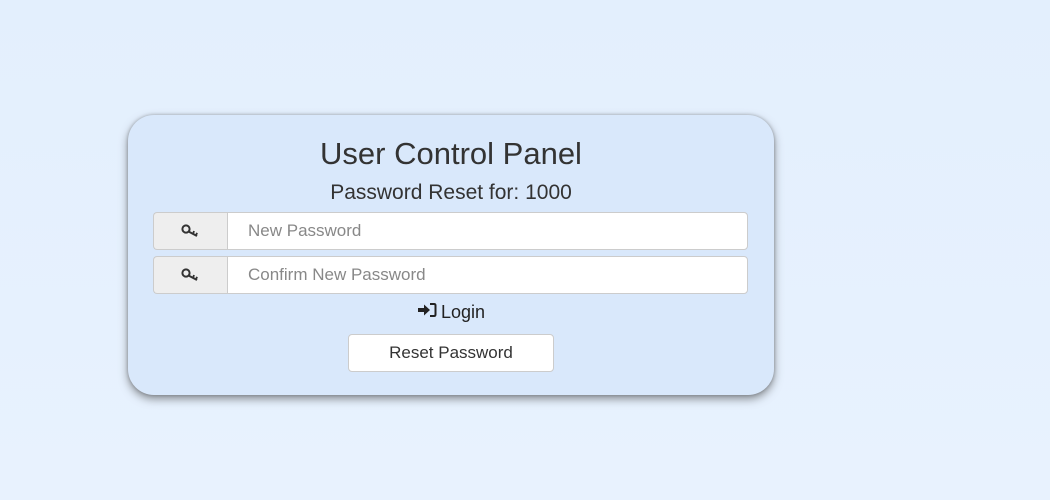  What do you see at coordinates (463, 312) in the screenshot?
I see `login-link-label: Login` at bounding box center [463, 312].